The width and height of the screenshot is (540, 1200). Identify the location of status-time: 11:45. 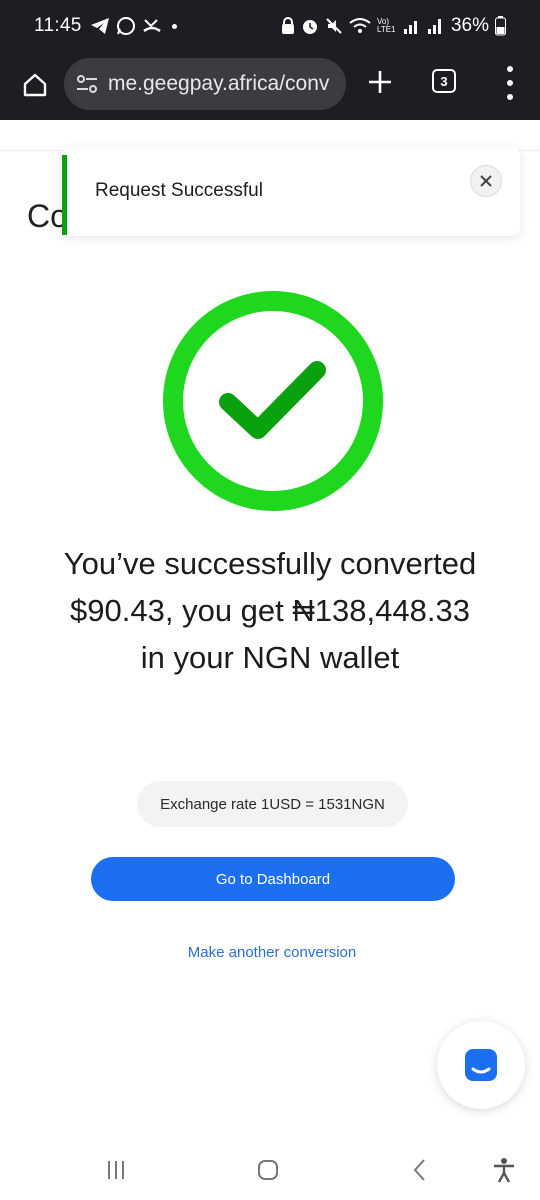
(58, 25).